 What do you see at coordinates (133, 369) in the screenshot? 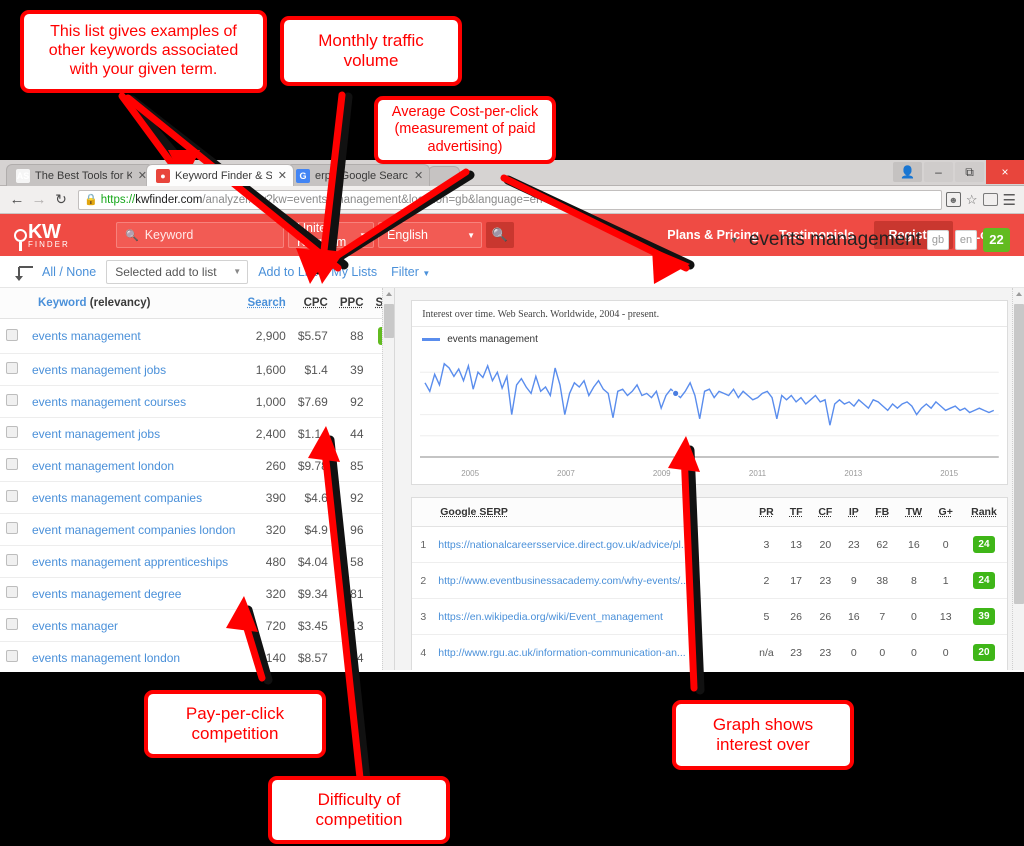
I see `keyword-cell: events management jobs` at bounding box center [133, 369].